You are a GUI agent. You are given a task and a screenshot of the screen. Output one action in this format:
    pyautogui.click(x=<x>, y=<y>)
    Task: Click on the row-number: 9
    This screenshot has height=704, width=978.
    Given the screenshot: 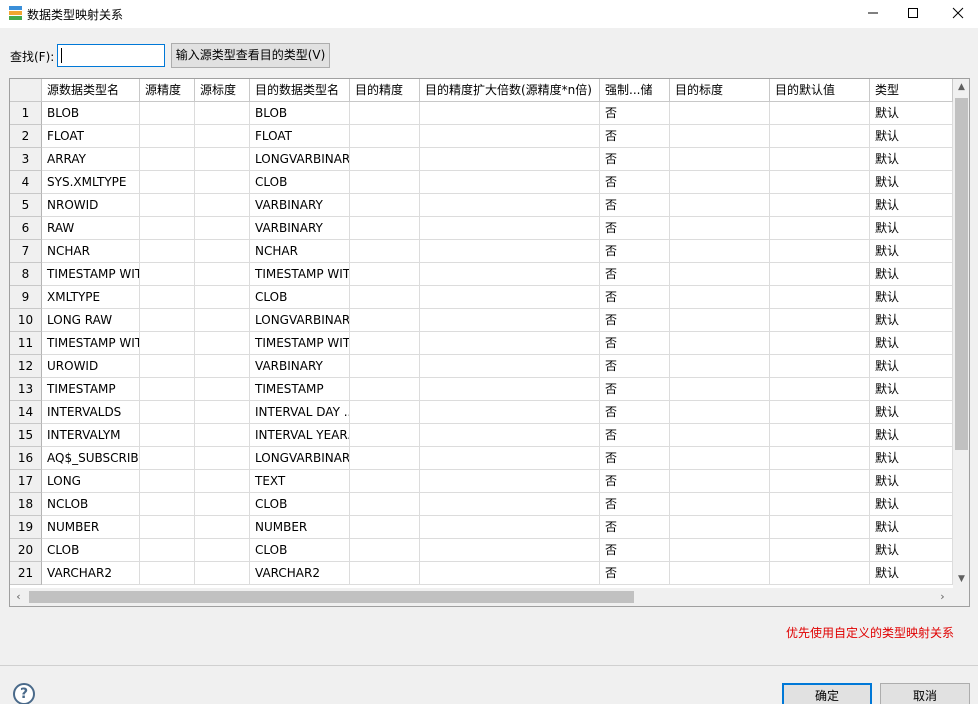 What is the action you would take?
    pyautogui.click(x=26, y=297)
    